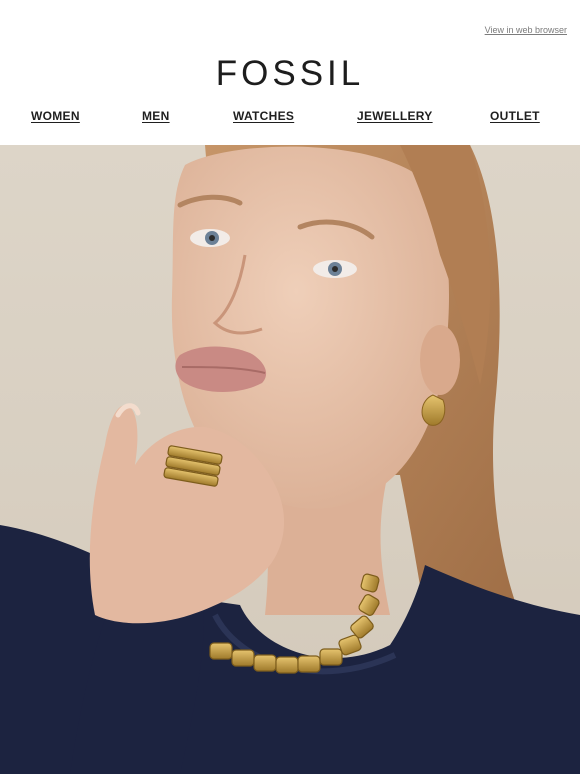 This screenshot has width=580, height=774. What do you see at coordinates (515, 116) in the screenshot?
I see `nav-item-outlet: OUTLET` at bounding box center [515, 116].